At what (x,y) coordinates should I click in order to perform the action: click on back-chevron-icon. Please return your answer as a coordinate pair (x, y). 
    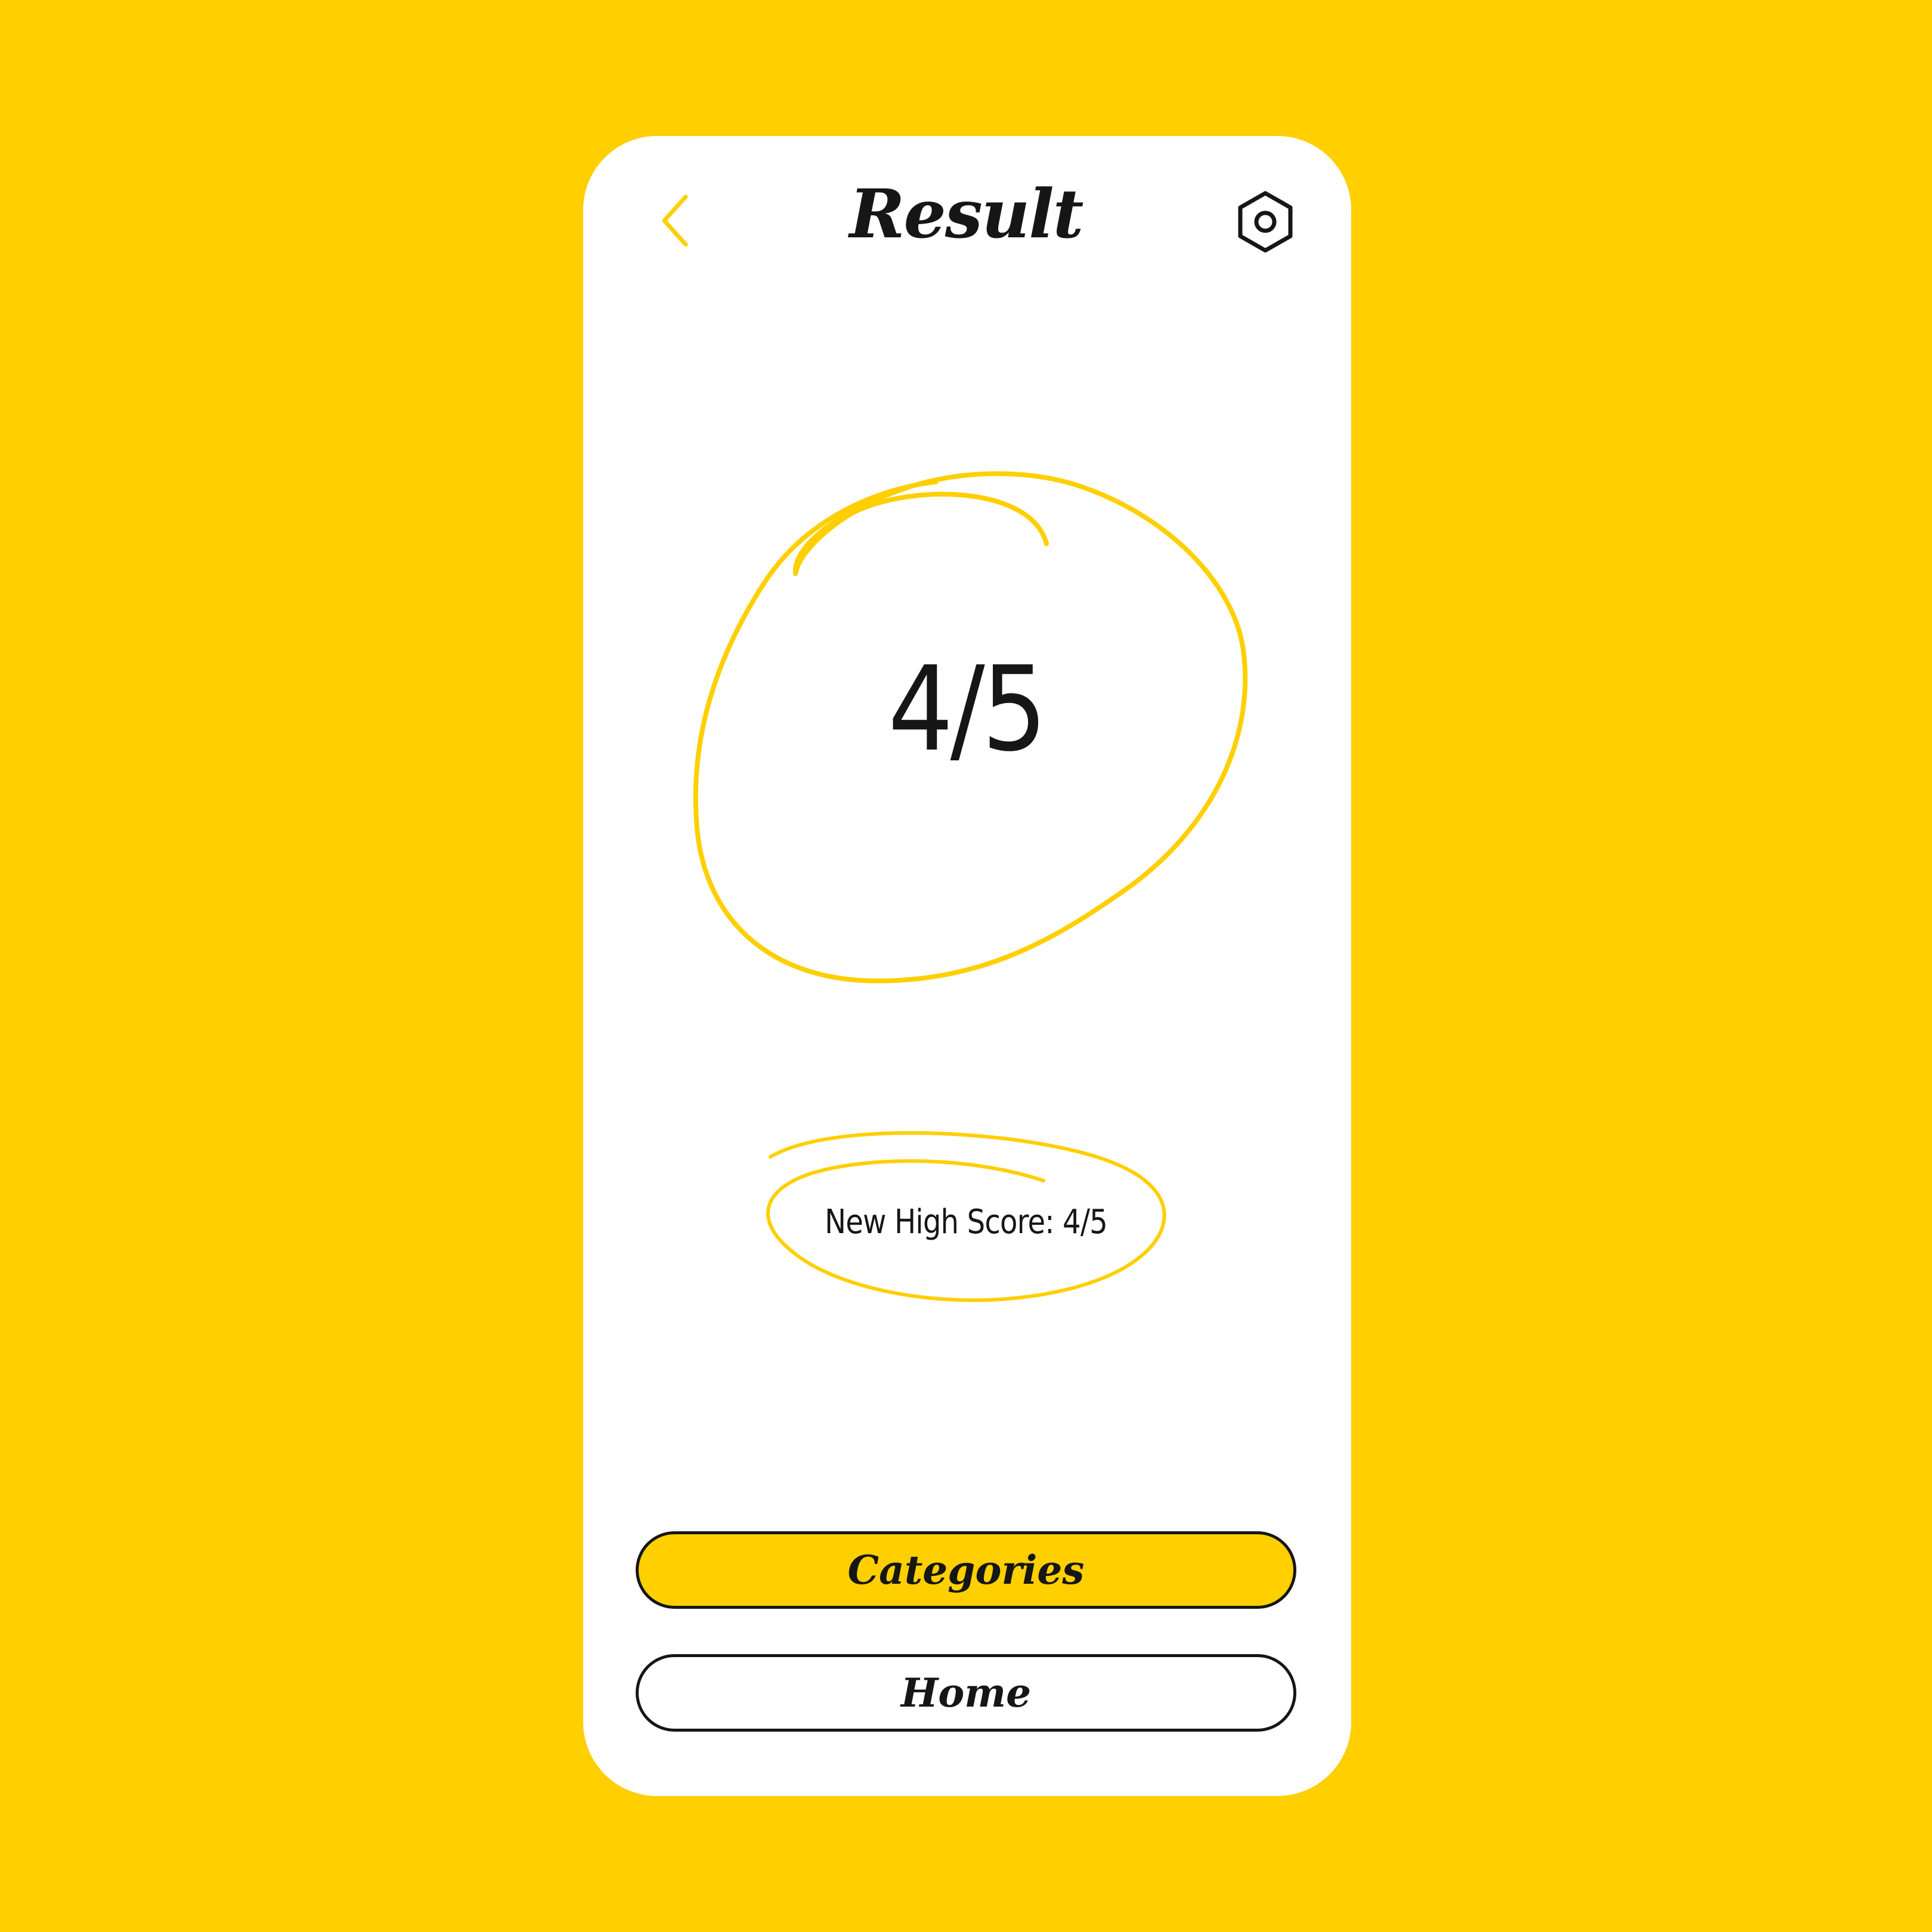
    Looking at the image, I should click on (675, 221).